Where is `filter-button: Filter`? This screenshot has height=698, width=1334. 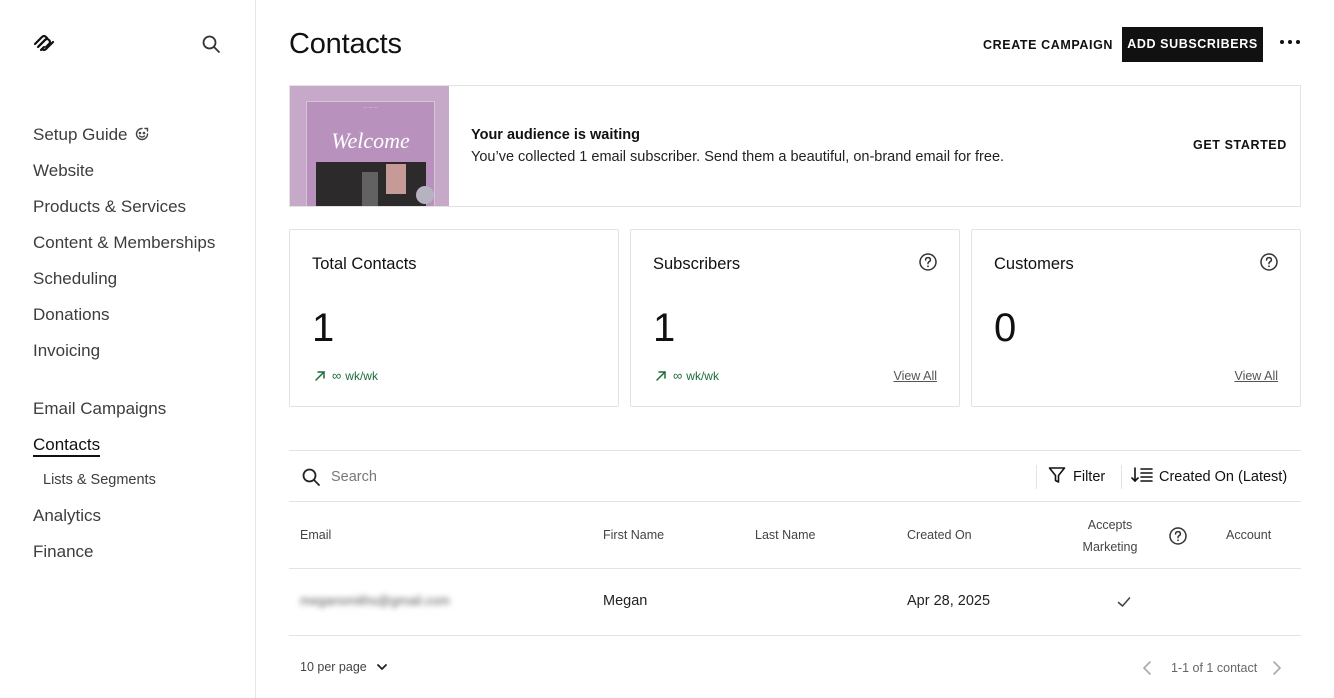 filter-button: Filter is located at coordinates (1076, 477).